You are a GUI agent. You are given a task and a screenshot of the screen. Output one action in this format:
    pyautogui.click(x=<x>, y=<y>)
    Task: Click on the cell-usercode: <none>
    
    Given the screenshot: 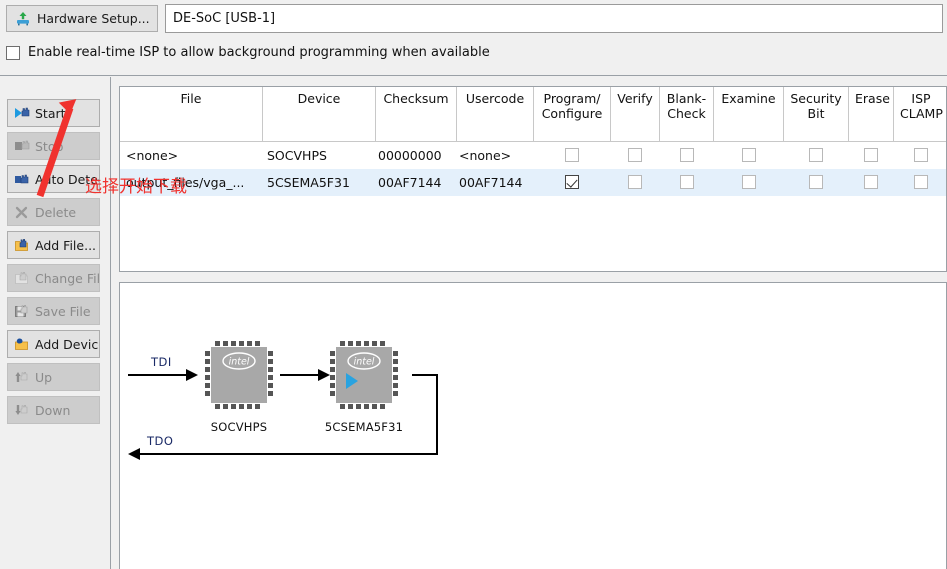 What is the action you would take?
    pyautogui.click(x=485, y=155)
    